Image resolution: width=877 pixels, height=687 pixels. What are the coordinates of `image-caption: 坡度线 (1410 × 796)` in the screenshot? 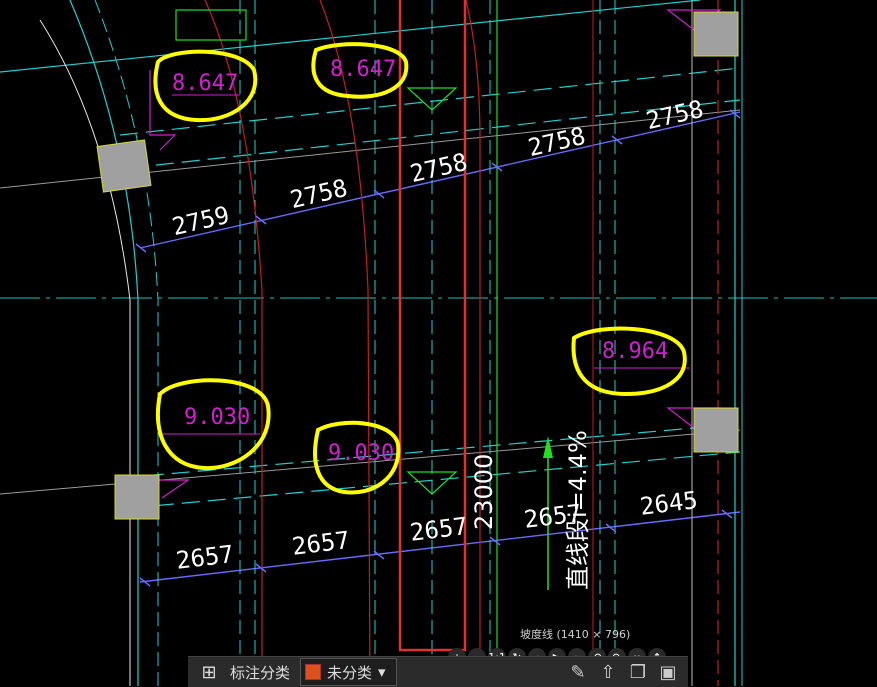 It's located at (575, 634).